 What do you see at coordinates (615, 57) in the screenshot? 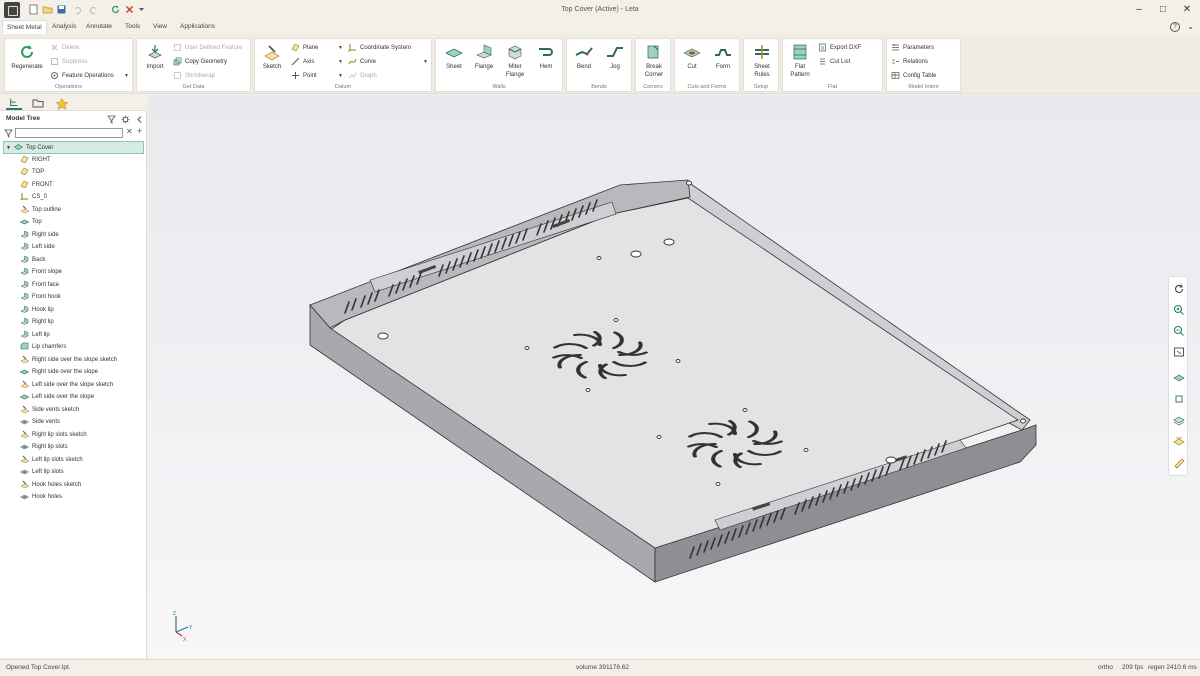
I see `jog-button: Jog` at bounding box center [615, 57].